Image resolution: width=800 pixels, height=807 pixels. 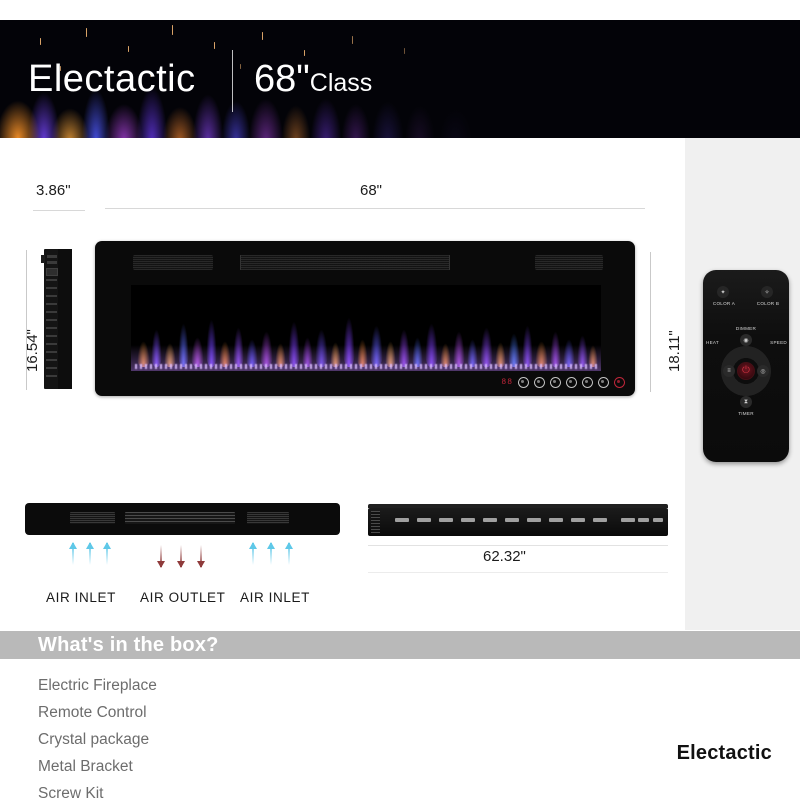 What do you see at coordinates (674, 351) in the screenshot?
I see `front-height-label: 18.11"` at bounding box center [674, 351].